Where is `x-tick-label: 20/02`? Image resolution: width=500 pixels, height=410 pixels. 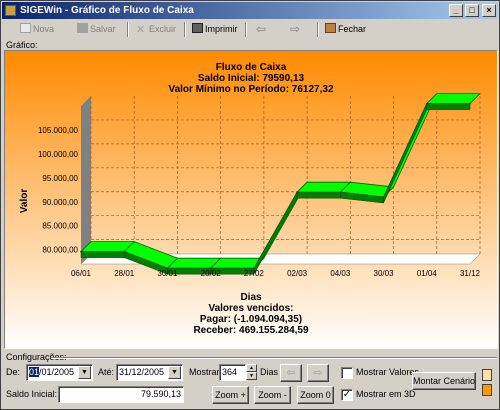 x-tick-label: 20/02 is located at coordinates (211, 273).